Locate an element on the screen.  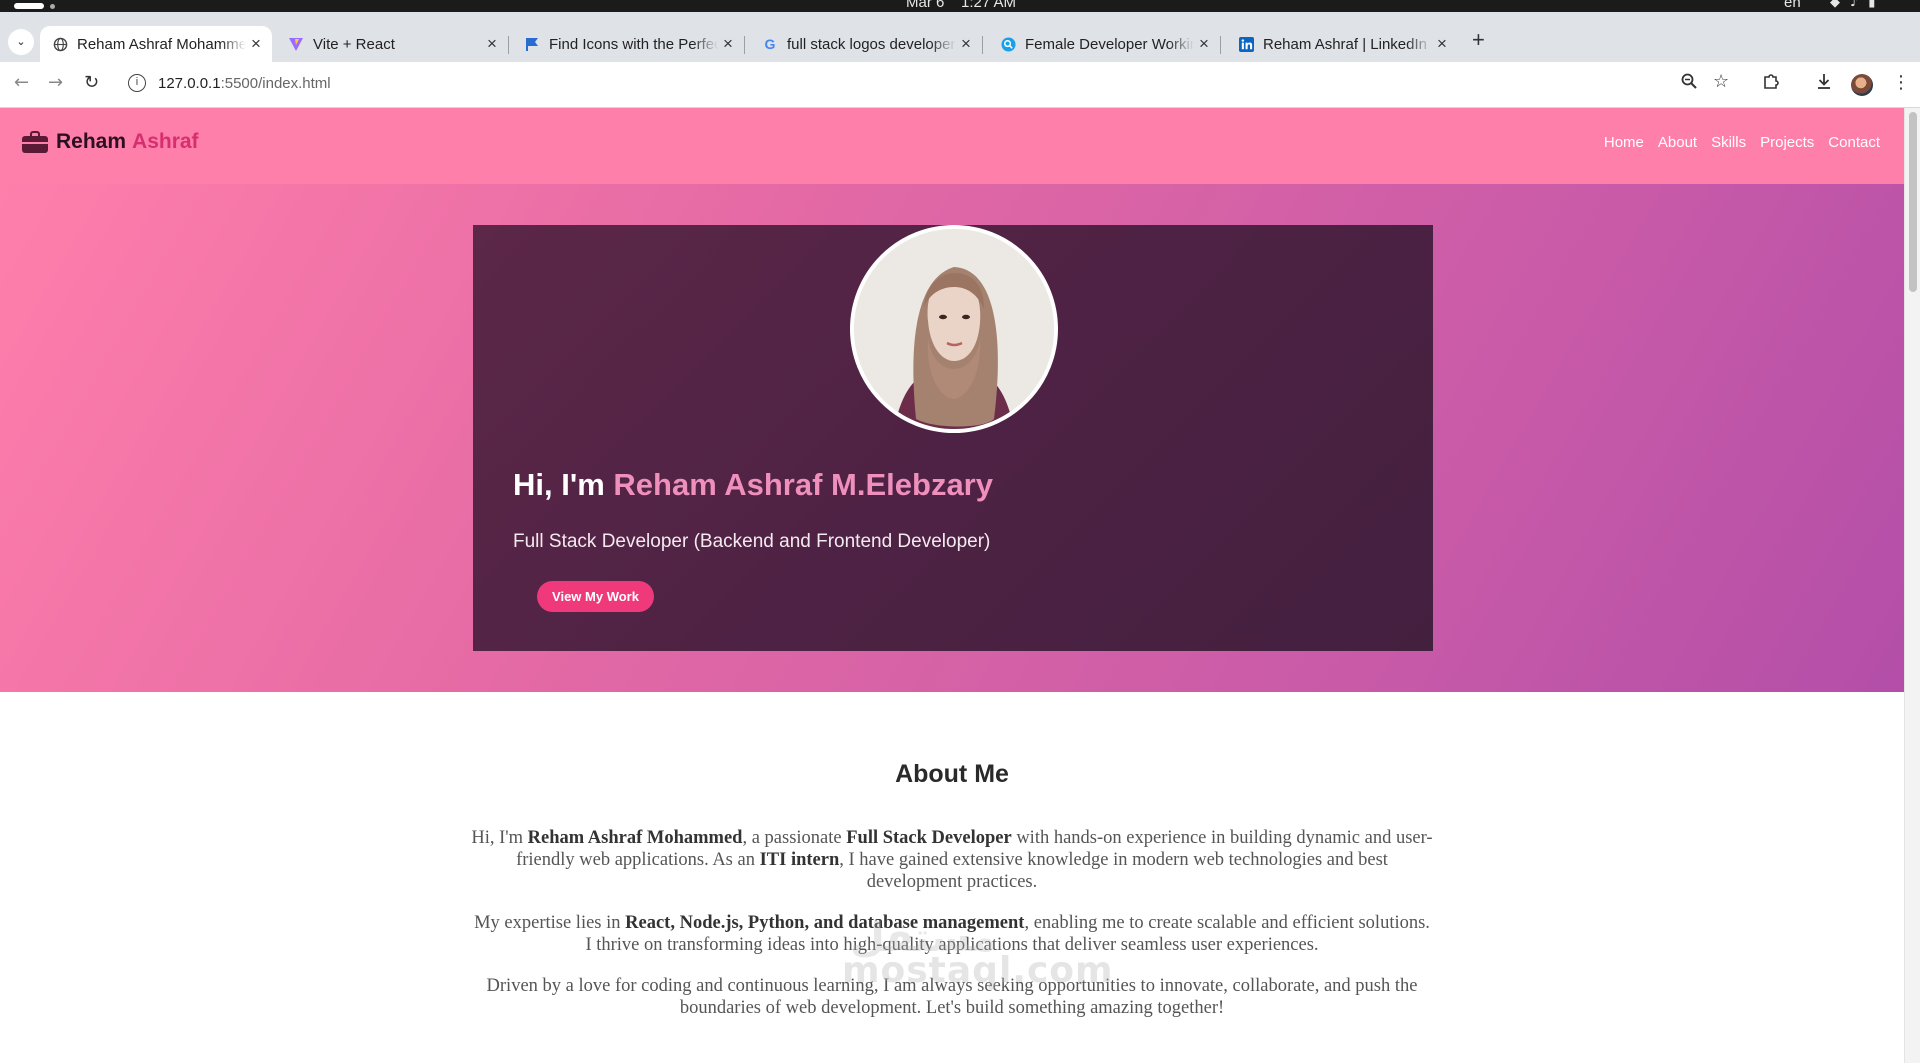
wifi-icon: ◆ is located at coordinates (1840, 5).